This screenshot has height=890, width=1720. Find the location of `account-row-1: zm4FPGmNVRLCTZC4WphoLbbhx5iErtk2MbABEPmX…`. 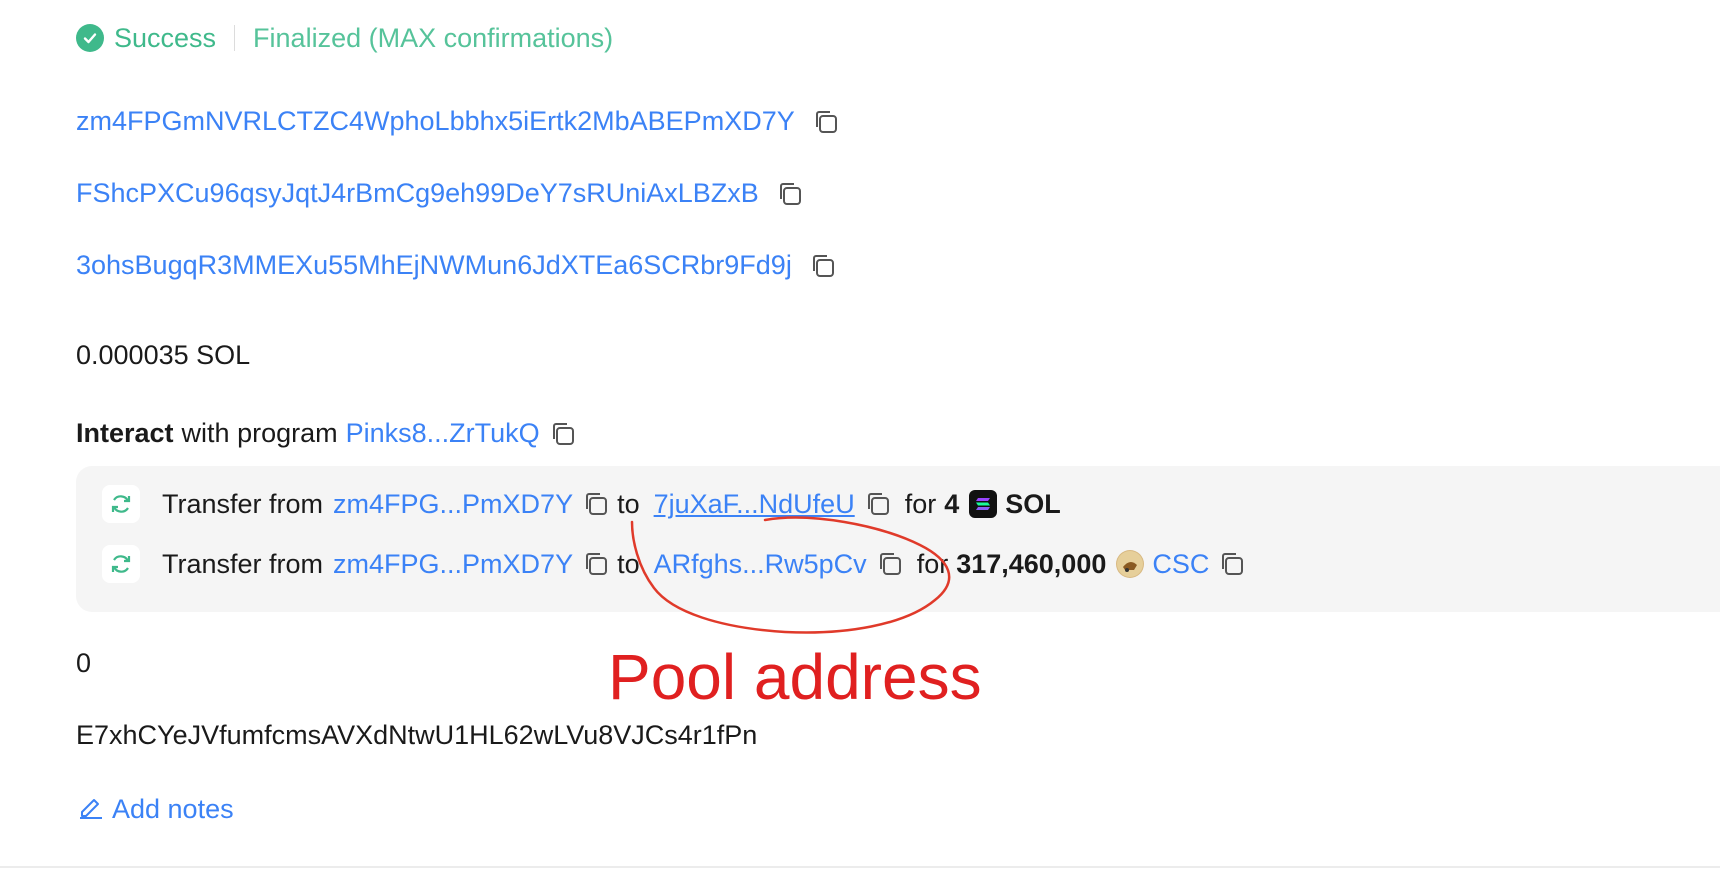

account-row-1: zm4FPGmNVRLCTZC4WphoLbbhx5iErtk2MbABEPmX… is located at coordinates (457, 121).